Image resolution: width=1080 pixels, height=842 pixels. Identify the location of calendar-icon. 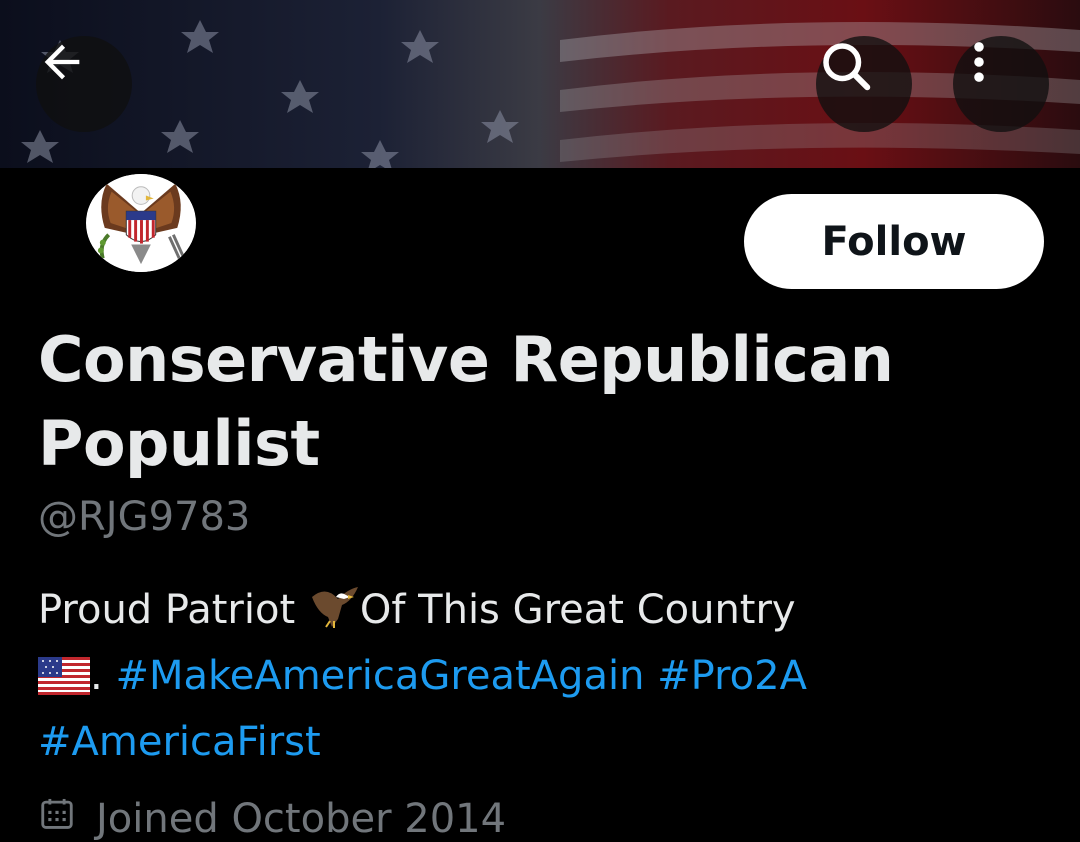
(57, 818).